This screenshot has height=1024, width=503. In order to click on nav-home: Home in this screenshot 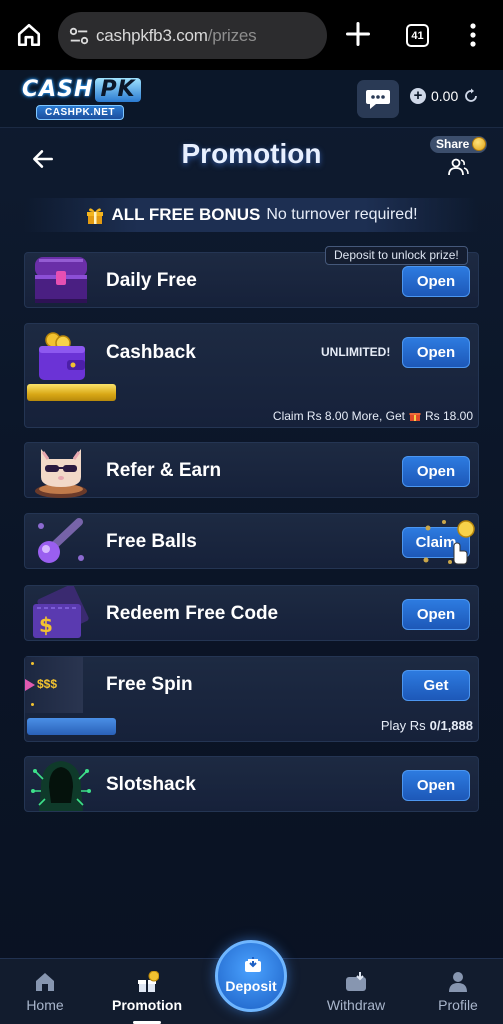, I will do `click(45, 991)`.